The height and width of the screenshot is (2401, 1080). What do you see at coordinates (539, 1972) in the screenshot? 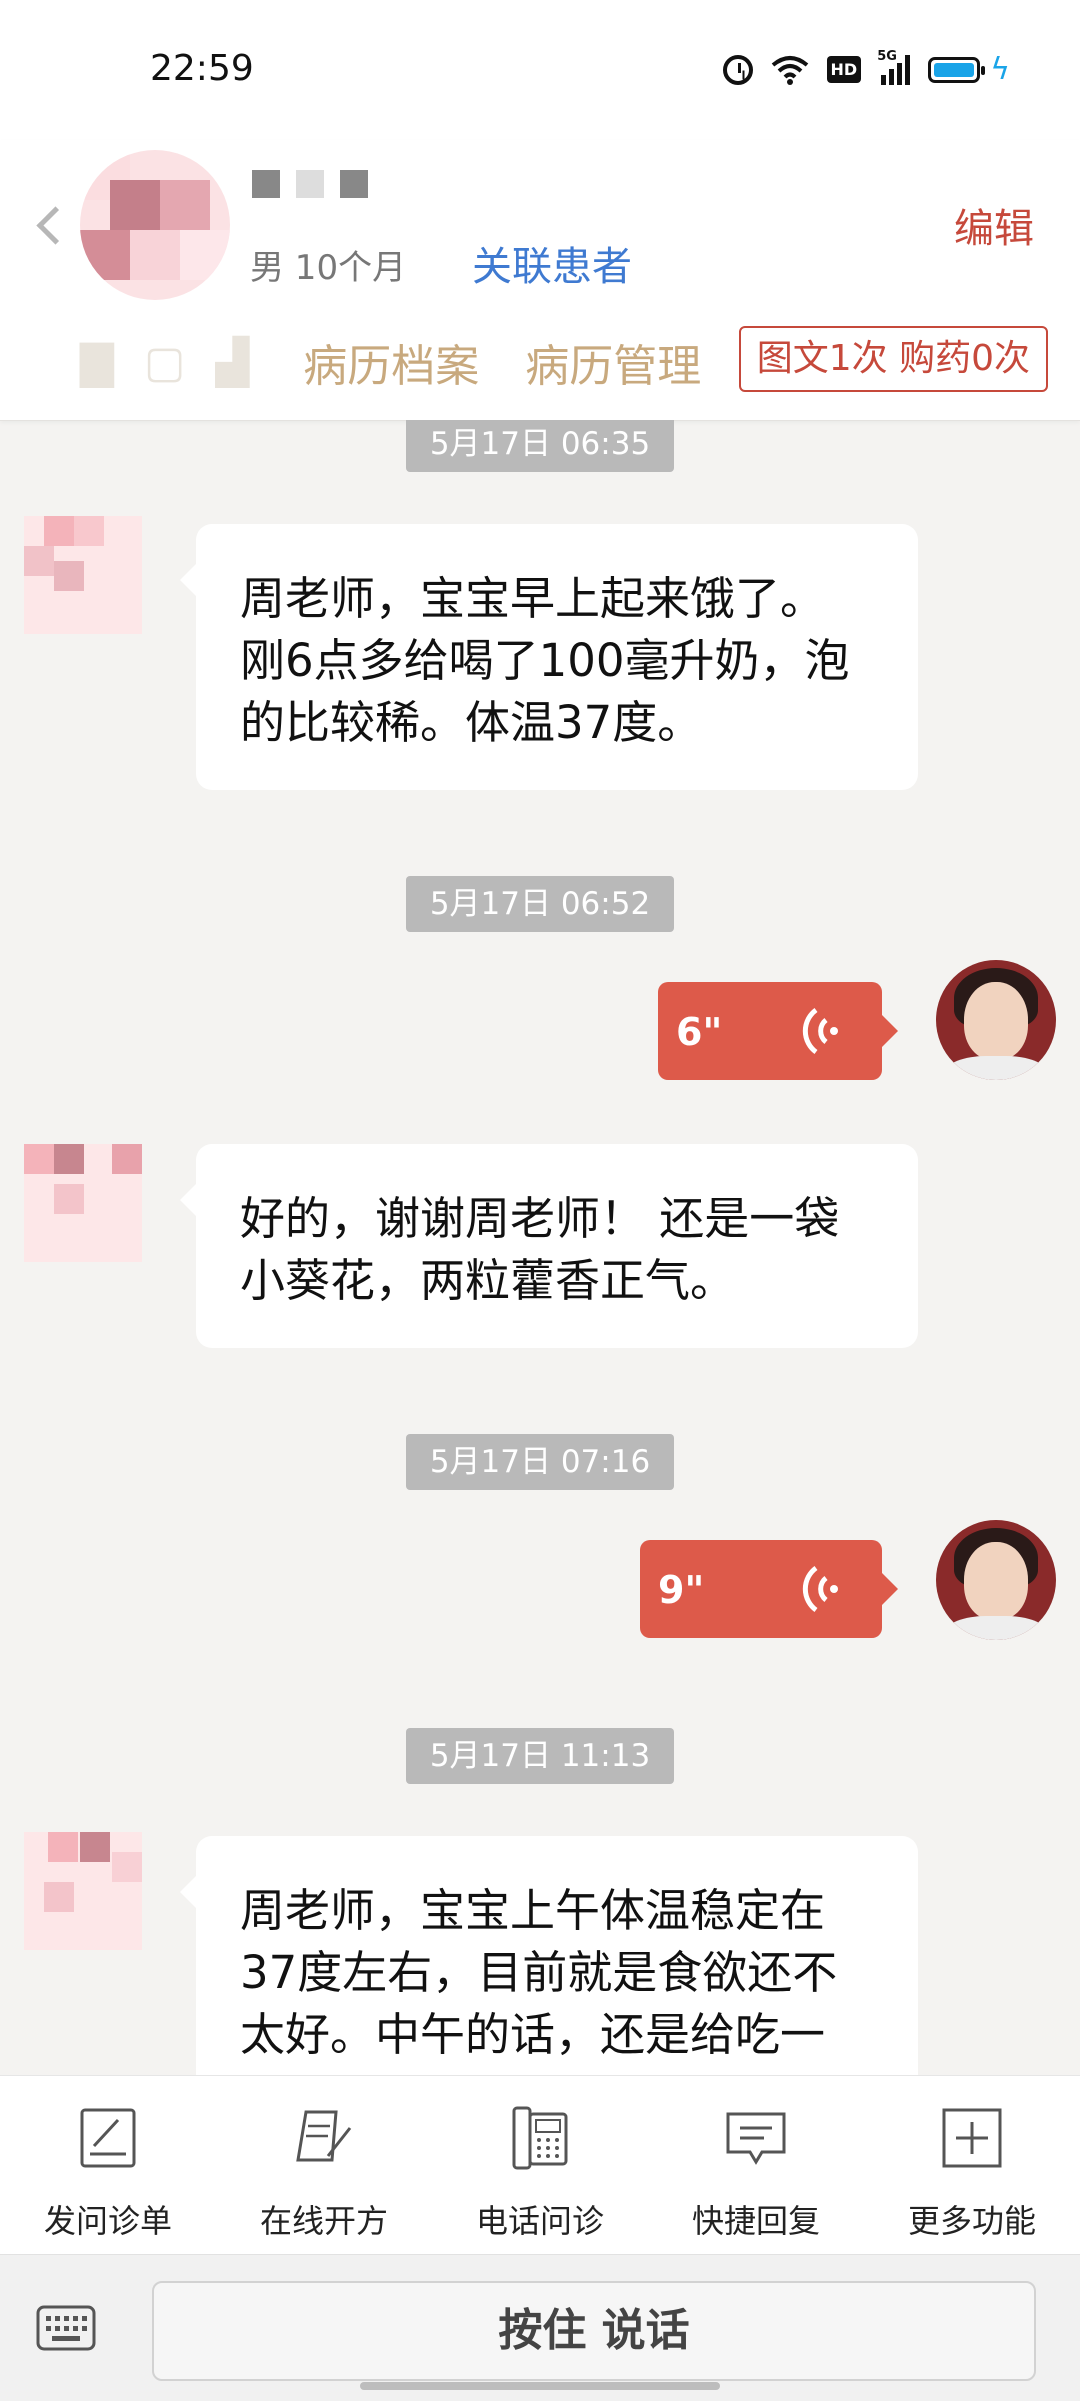
I see `message-line: 37度左右，目前就是食欲还不` at bounding box center [539, 1972].